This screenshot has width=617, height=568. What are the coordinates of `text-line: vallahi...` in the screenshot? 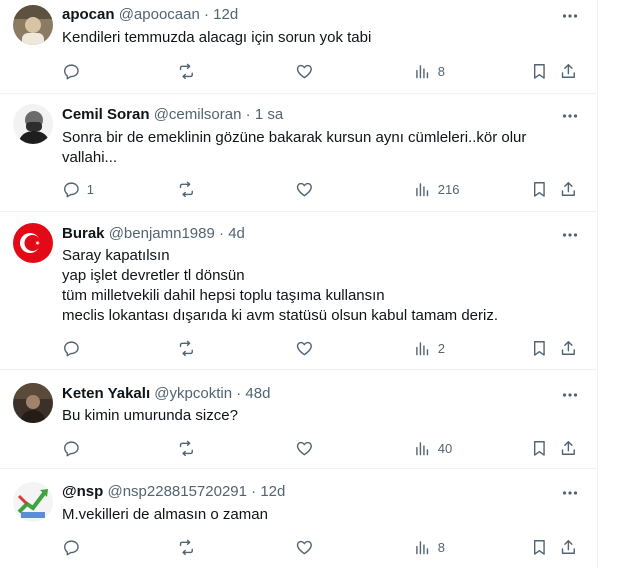 It's located at (90, 157).